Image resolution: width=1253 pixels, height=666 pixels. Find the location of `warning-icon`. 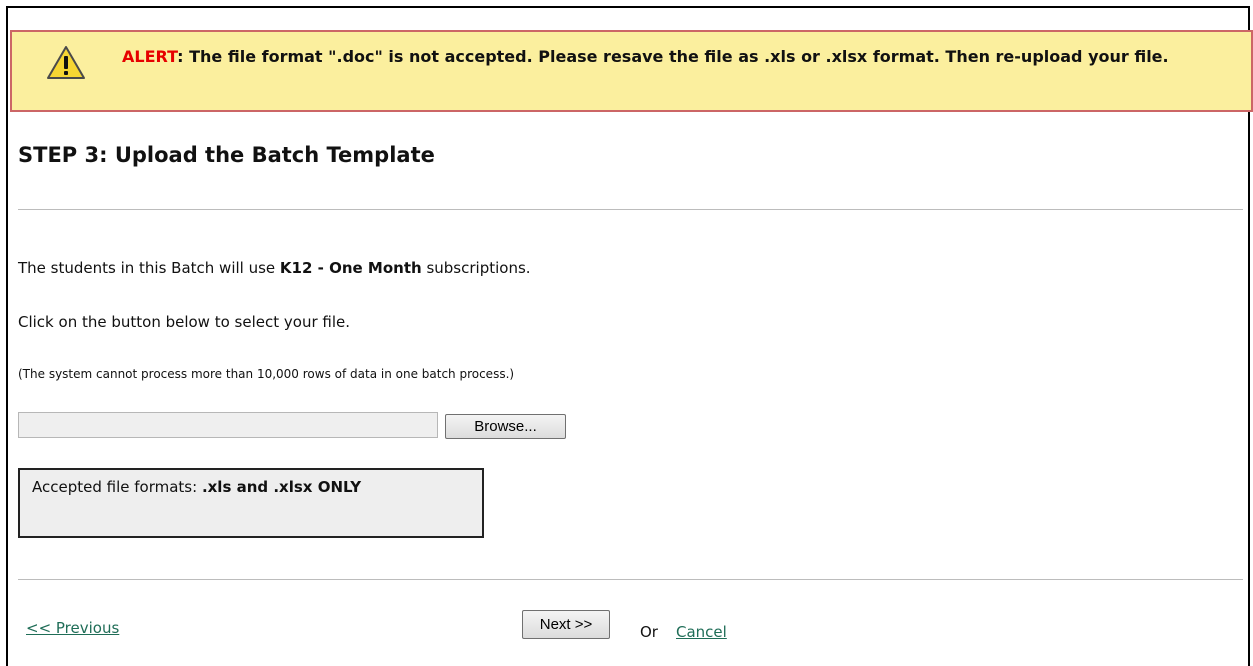

warning-icon is located at coordinates (66, 62).